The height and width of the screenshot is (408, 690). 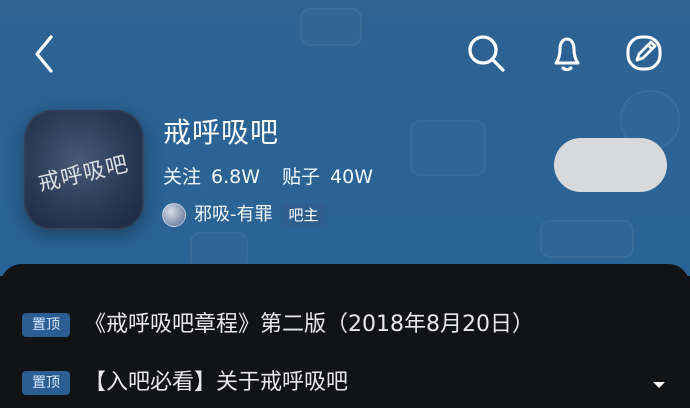 I want to click on forum-avatar: 戒呼吸吧, so click(x=84, y=170).